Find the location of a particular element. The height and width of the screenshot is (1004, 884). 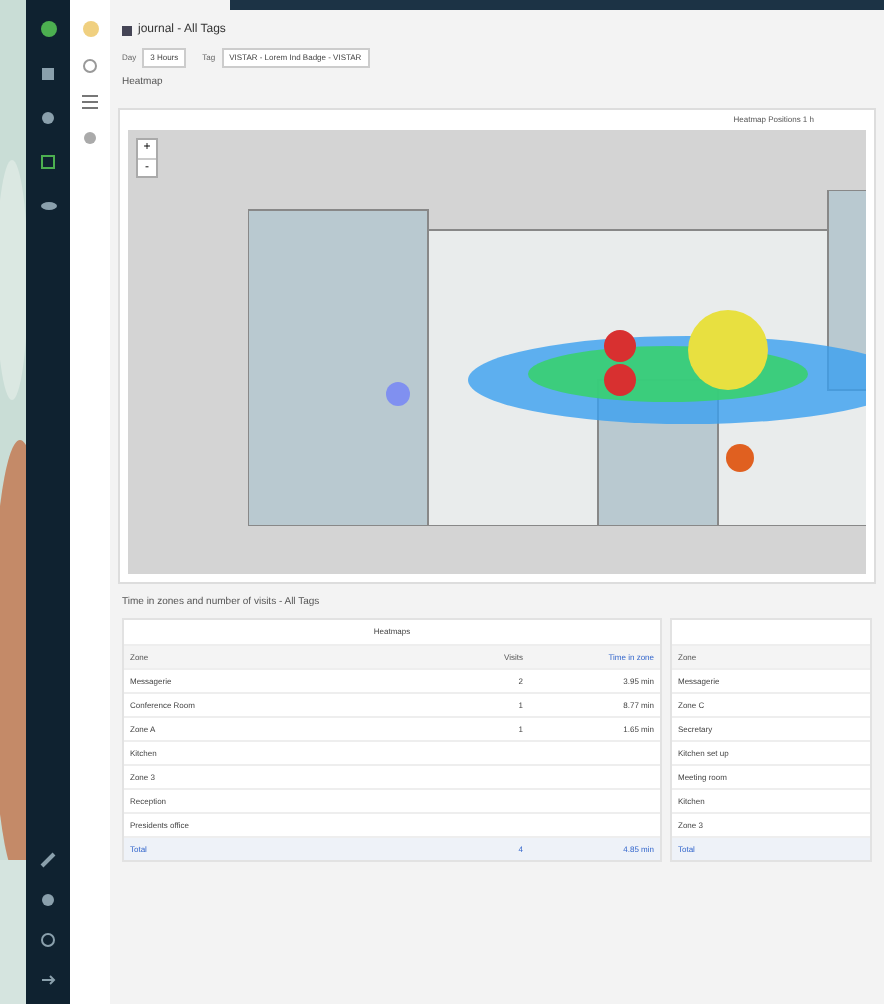

logout-icon is located at coordinates (48, 980).